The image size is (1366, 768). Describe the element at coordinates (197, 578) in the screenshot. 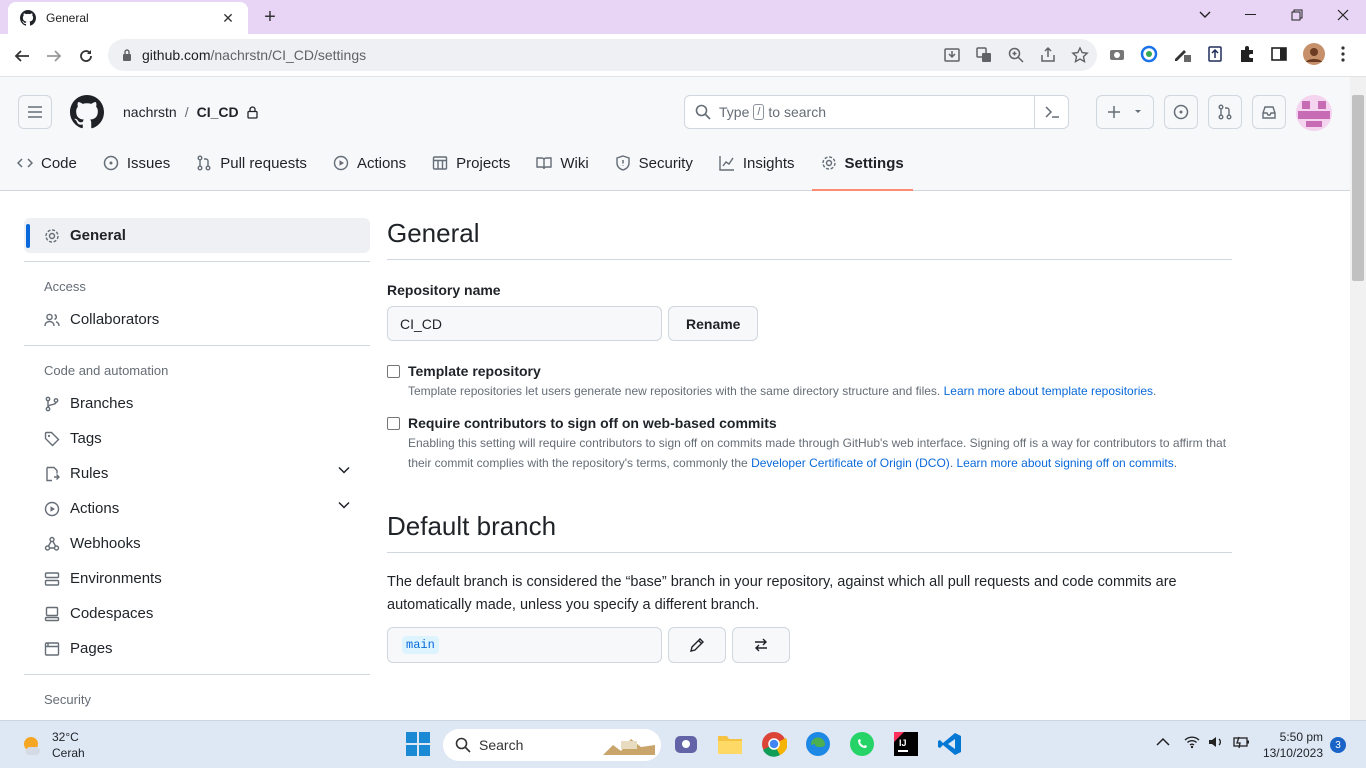

I see `sidebar-item-environments: Environments` at that location.